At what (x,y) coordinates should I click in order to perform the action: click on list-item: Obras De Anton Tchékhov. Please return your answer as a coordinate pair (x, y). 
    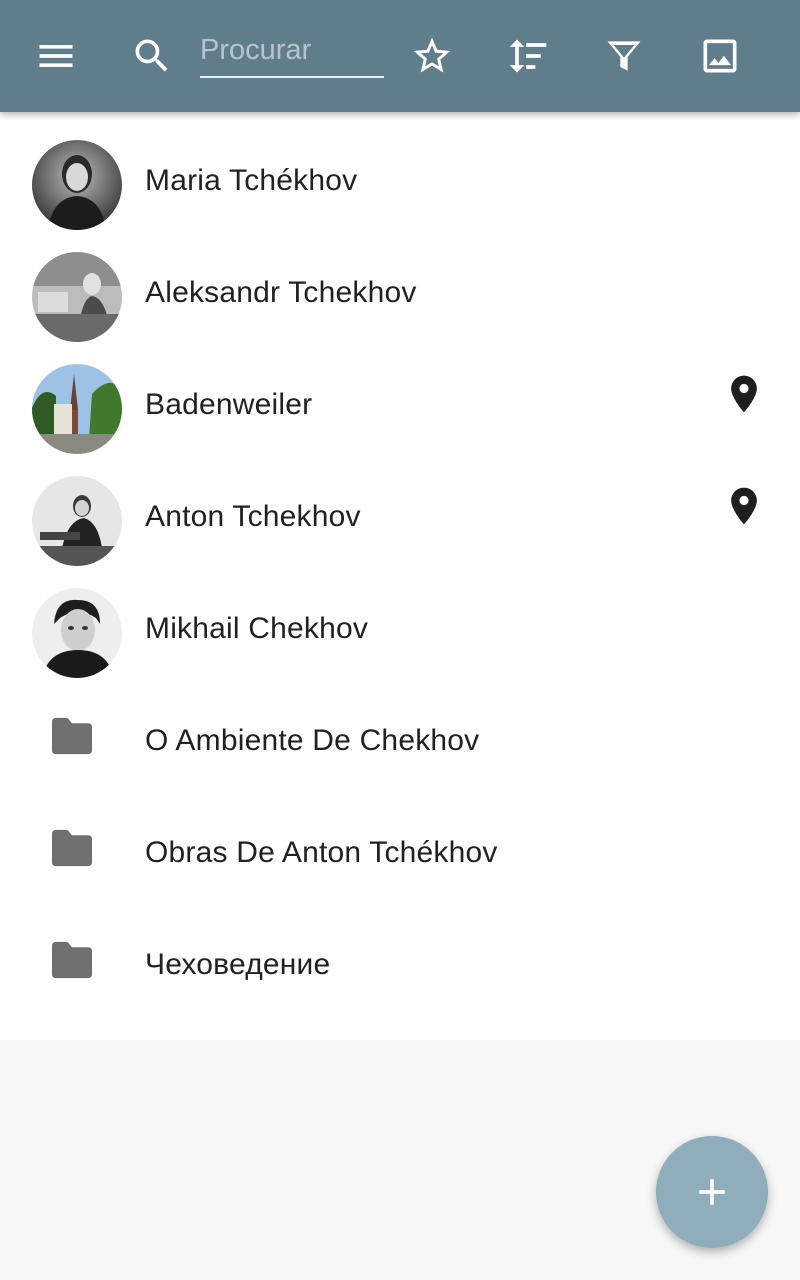
    Looking at the image, I should click on (400, 840).